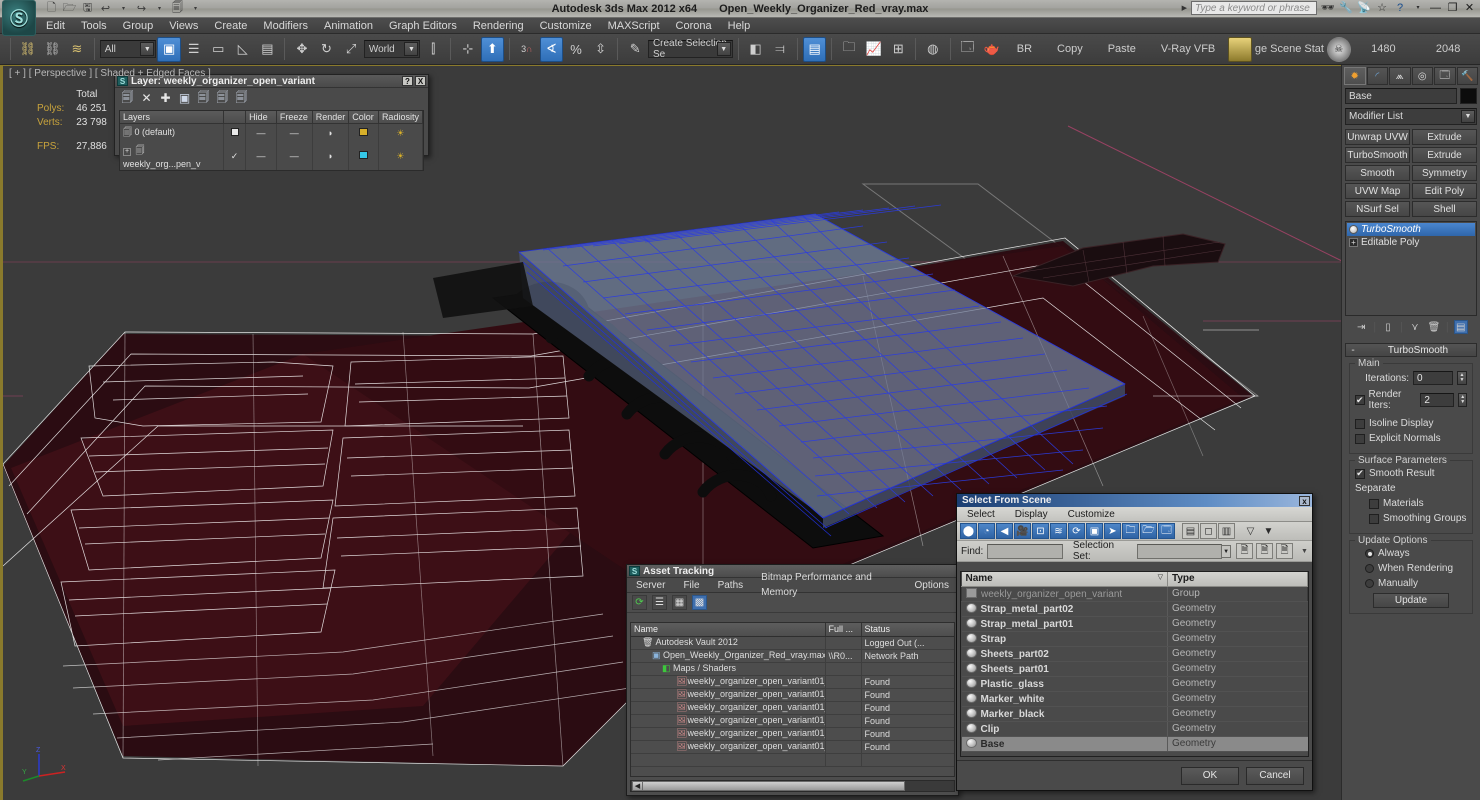  Describe the element at coordinates (1268, 531) in the screenshot. I see `filter-settings-icon: ▼` at that location.